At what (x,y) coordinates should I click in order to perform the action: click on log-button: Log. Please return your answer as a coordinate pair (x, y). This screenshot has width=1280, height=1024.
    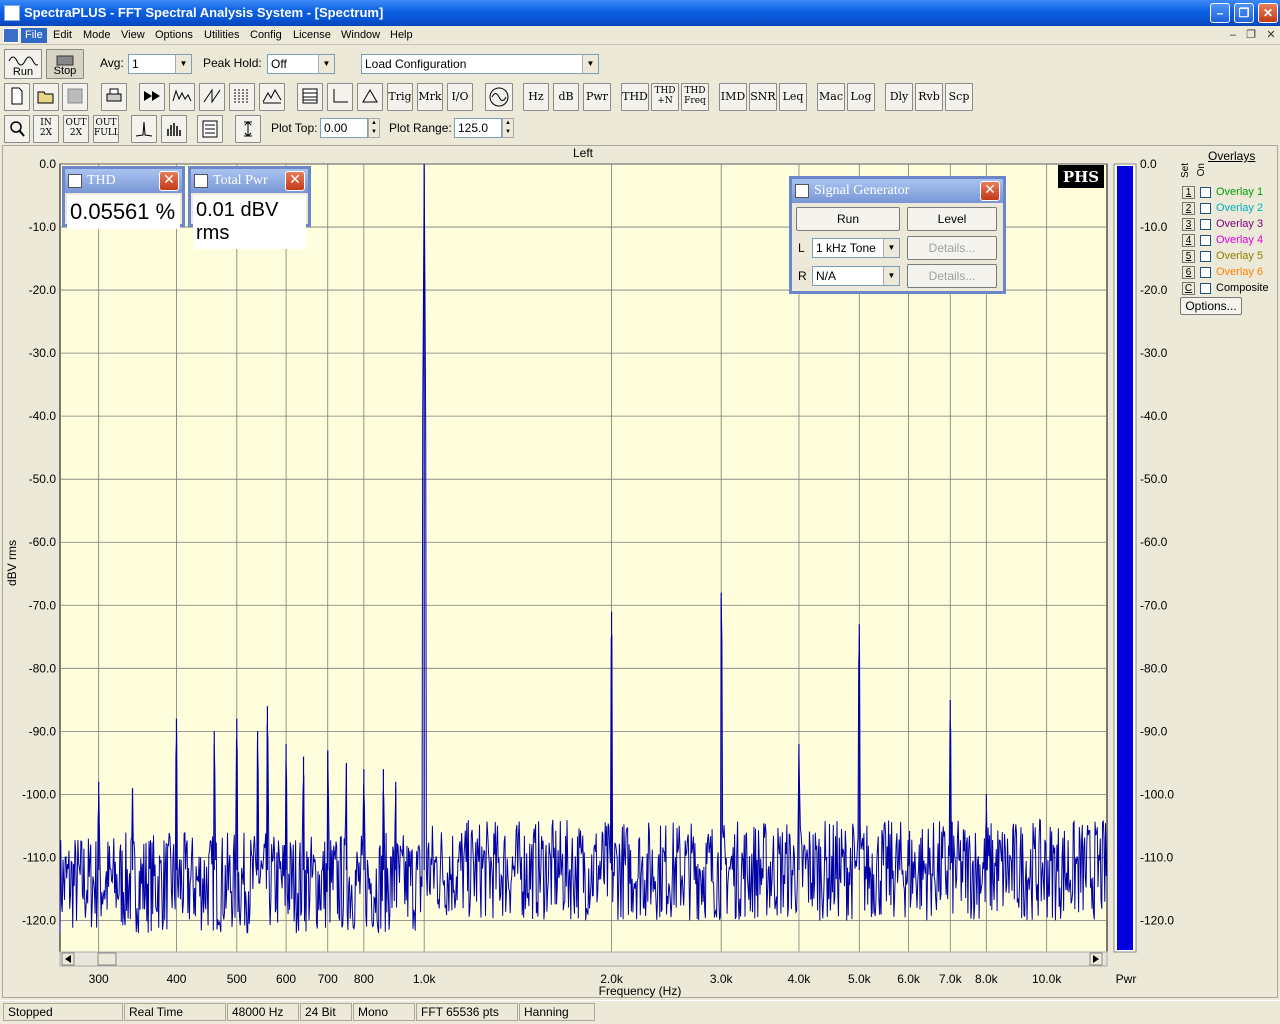
    Looking at the image, I should click on (861, 97).